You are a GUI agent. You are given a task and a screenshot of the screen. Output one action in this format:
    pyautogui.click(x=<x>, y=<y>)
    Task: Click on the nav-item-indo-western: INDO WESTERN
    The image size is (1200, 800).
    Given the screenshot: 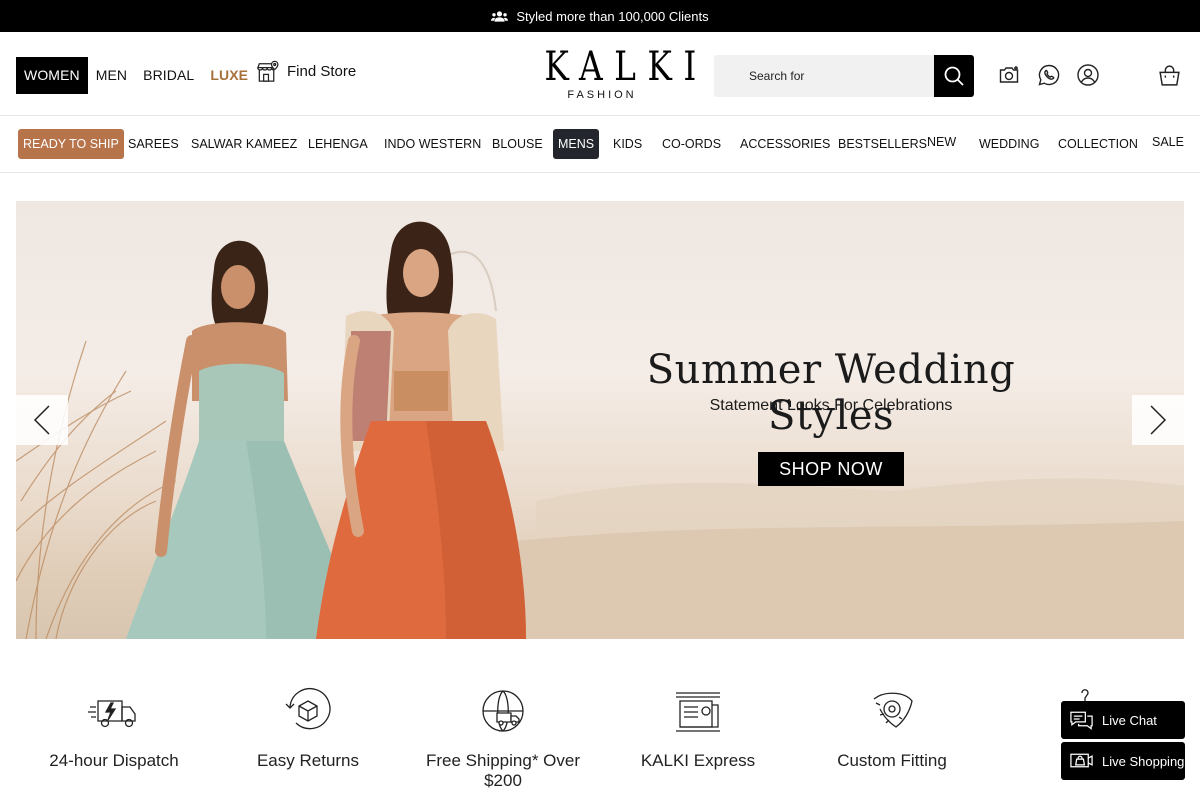 What is the action you would take?
    pyautogui.click(x=432, y=144)
    